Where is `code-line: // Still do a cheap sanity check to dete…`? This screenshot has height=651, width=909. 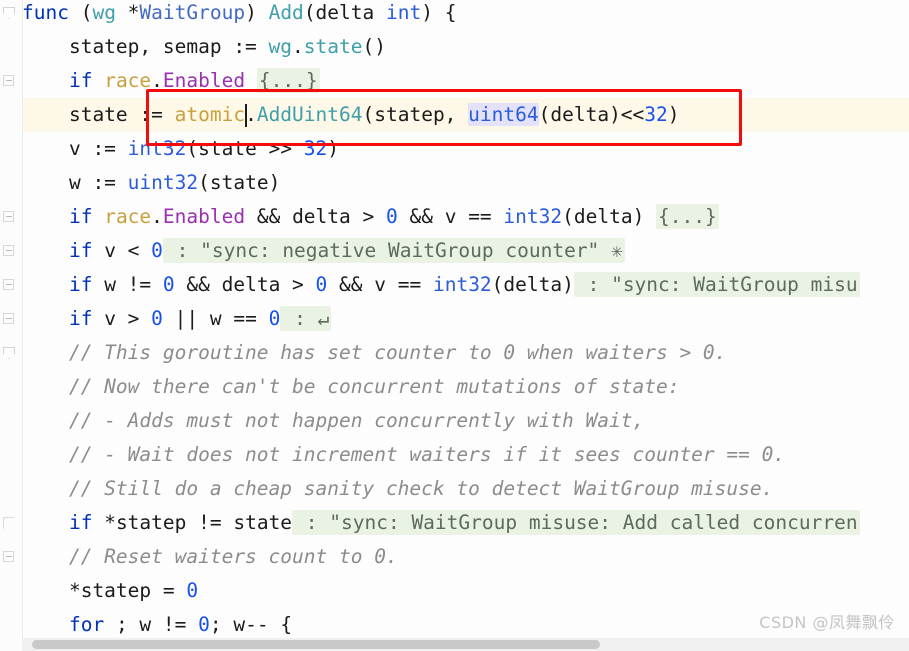 code-line: // Still do a cheap sanity check to dete… is located at coordinates (465, 489).